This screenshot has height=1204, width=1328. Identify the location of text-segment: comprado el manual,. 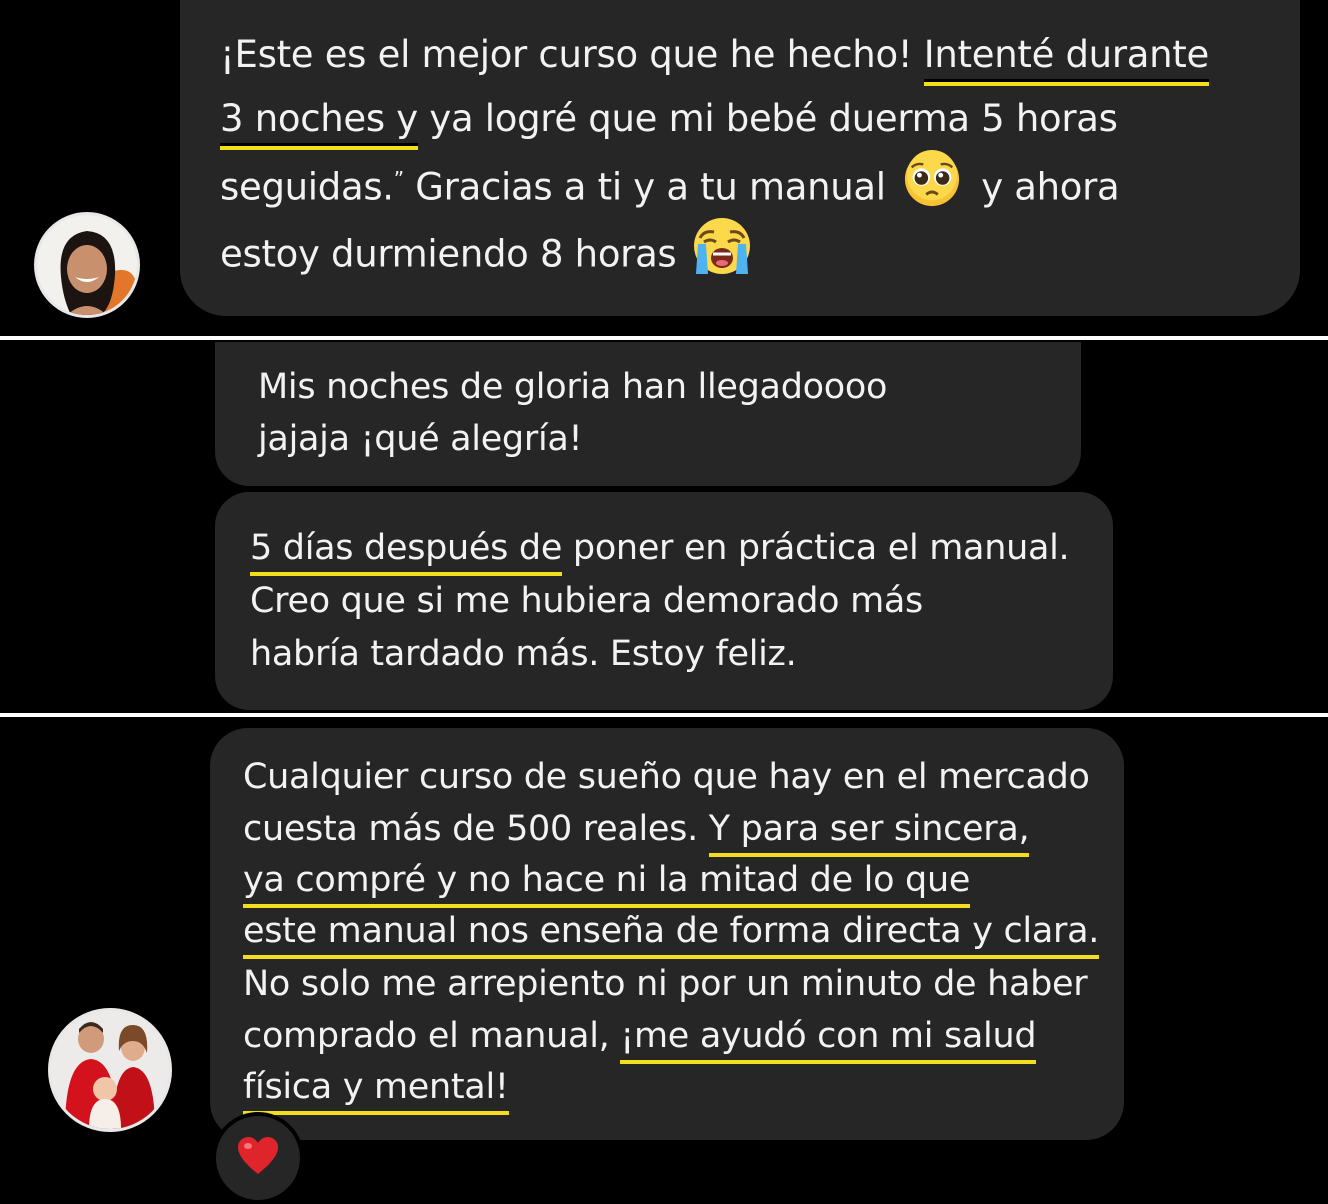
(432, 1036).